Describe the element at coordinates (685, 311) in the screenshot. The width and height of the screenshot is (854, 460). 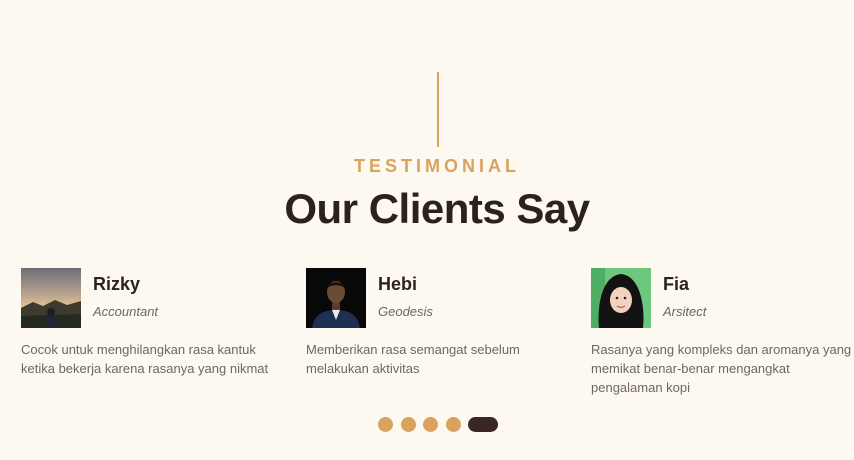
I see `client-role: Arsitect` at that location.